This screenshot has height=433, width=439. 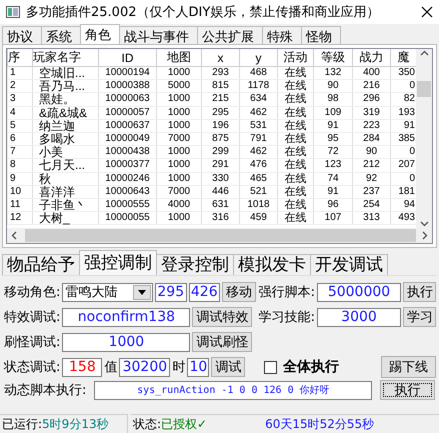 I want to click on button: 学习, so click(x=419, y=317).